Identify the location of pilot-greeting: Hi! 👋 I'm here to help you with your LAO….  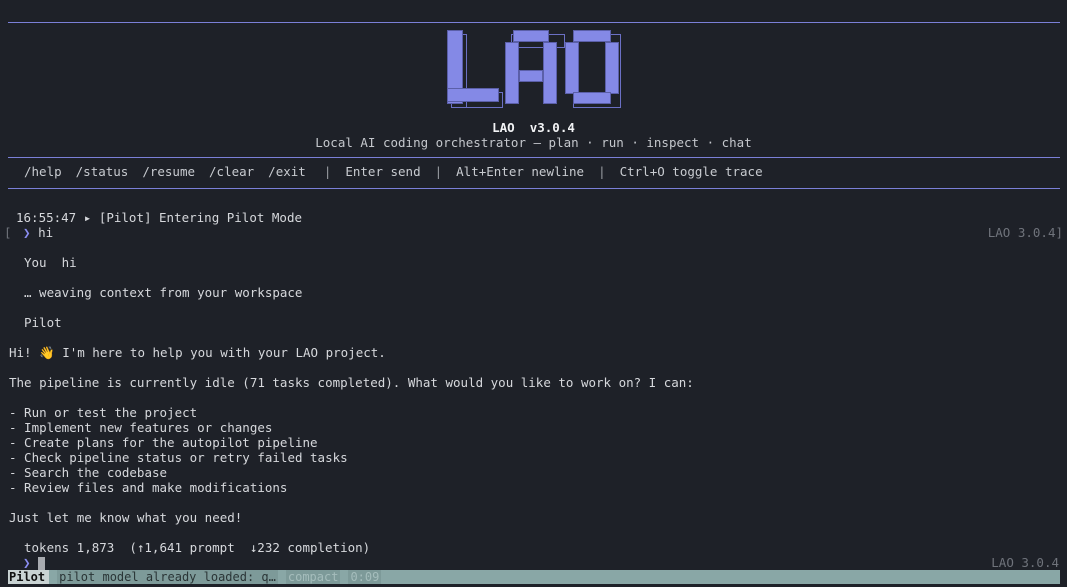
(197, 352).